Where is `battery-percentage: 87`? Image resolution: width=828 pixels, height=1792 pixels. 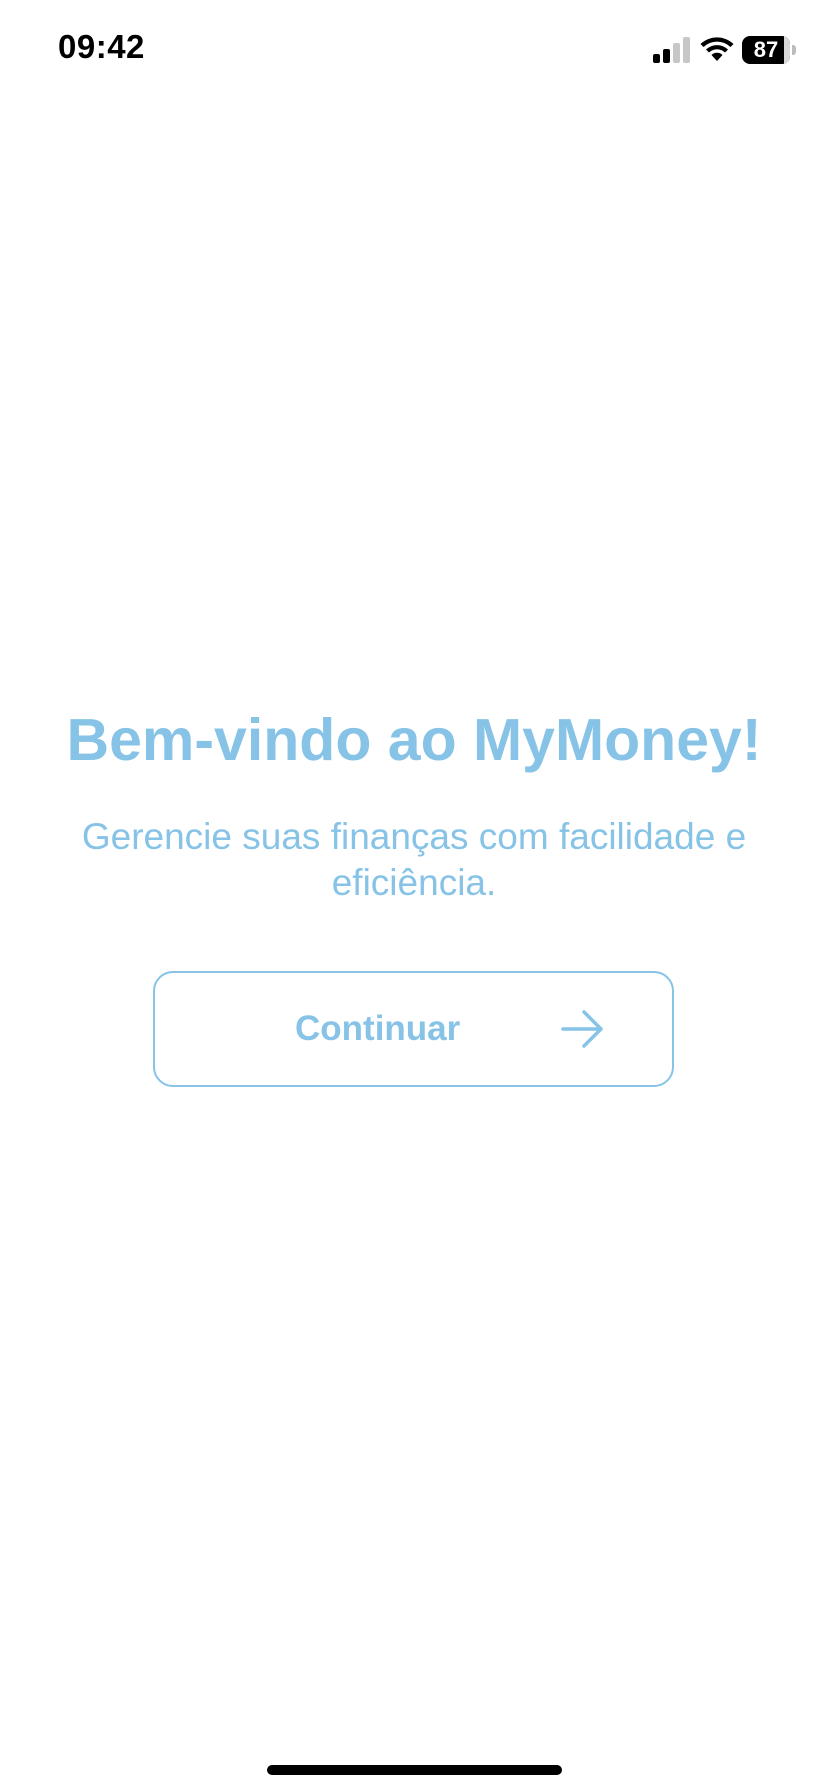
battery-percentage: 87 is located at coordinates (766, 49).